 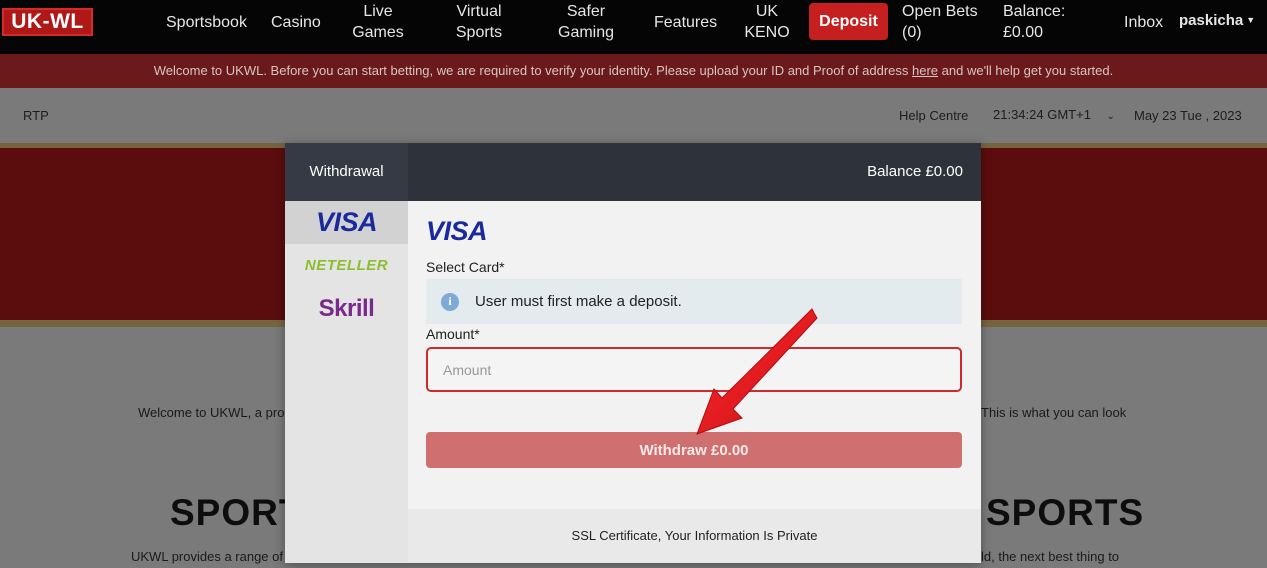 What do you see at coordinates (206, 22) in the screenshot?
I see `nav-sportsbook: Sportsbook` at bounding box center [206, 22].